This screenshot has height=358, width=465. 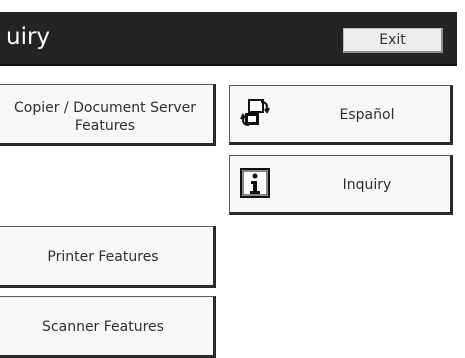 What do you see at coordinates (255, 183) in the screenshot?
I see `info-icon` at bounding box center [255, 183].